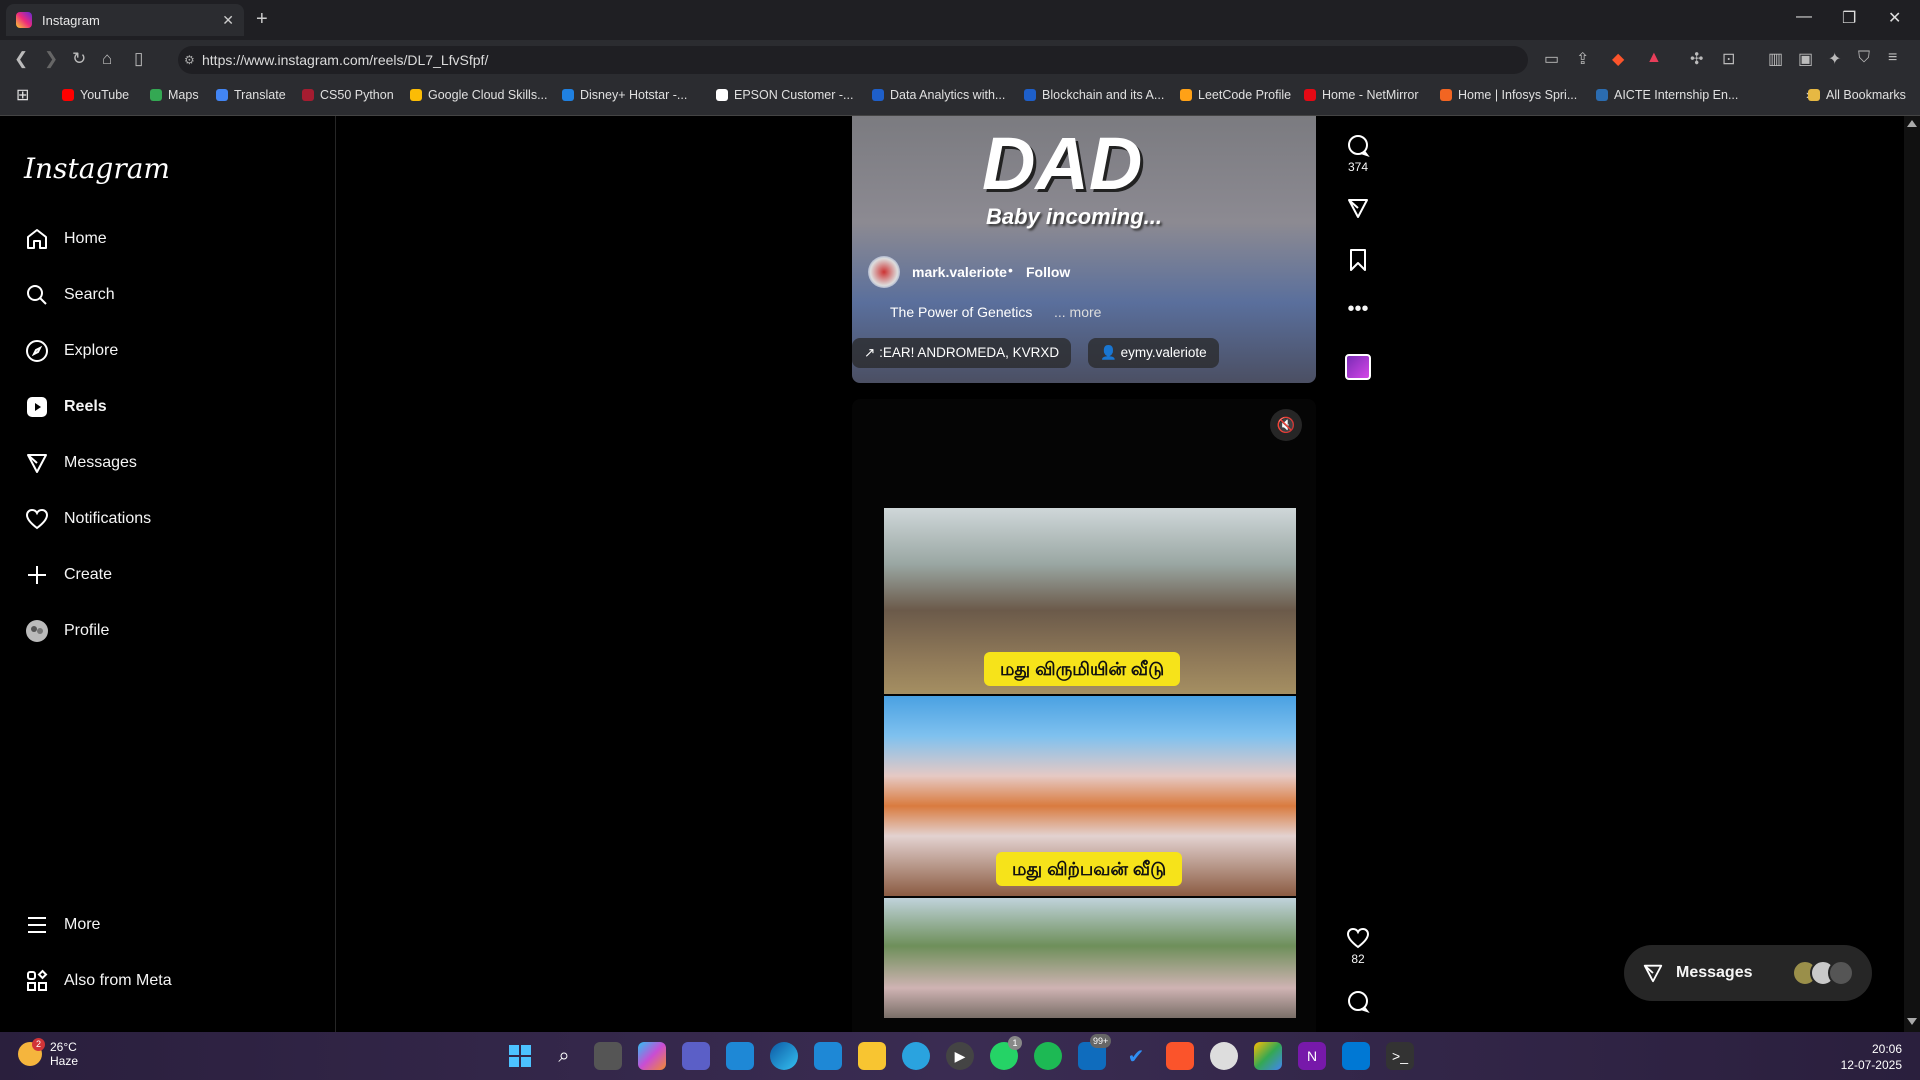  I want to click on like-action: 82, so click(1358, 945).